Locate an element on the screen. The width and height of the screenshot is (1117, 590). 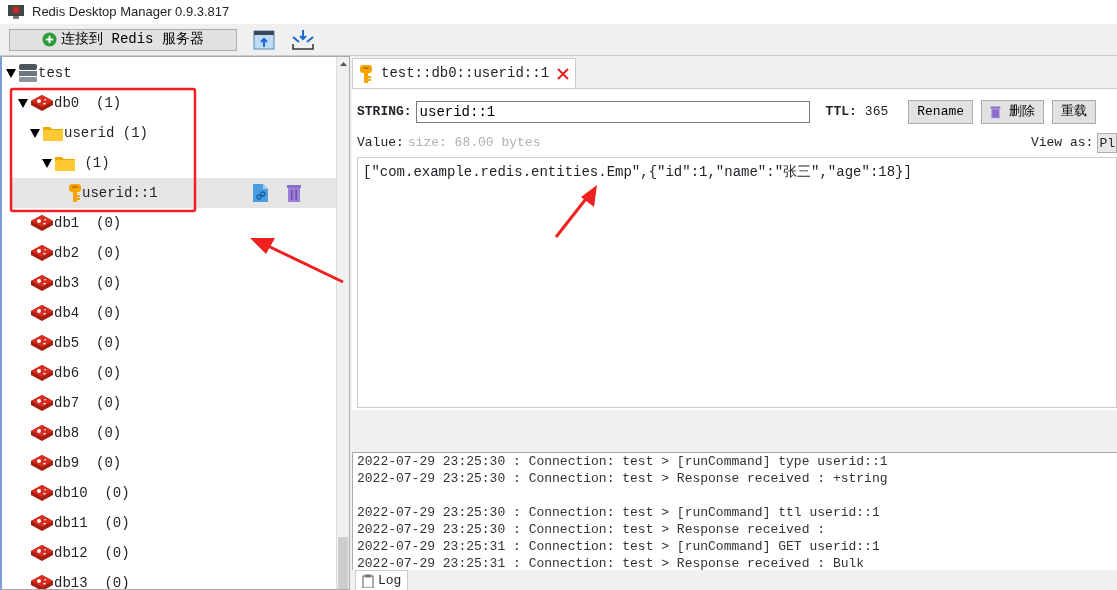
tree-item: userid (1) is located at coordinates (169, 133).